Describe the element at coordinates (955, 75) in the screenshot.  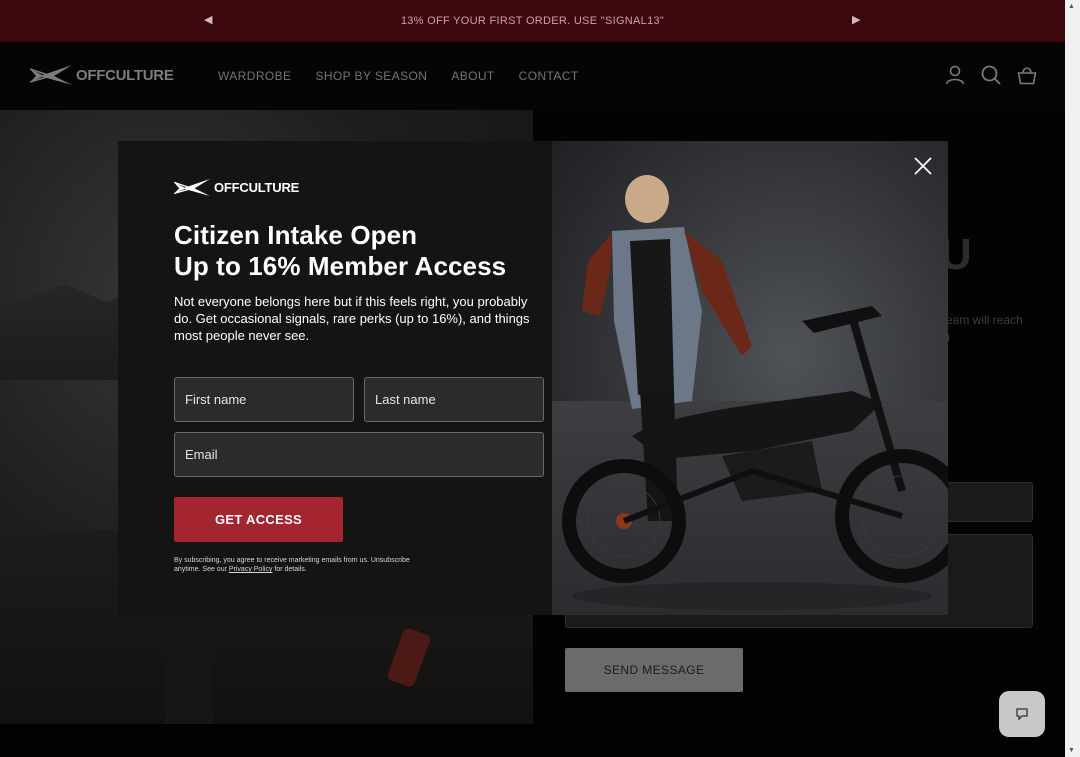
I see `account-icon` at that location.